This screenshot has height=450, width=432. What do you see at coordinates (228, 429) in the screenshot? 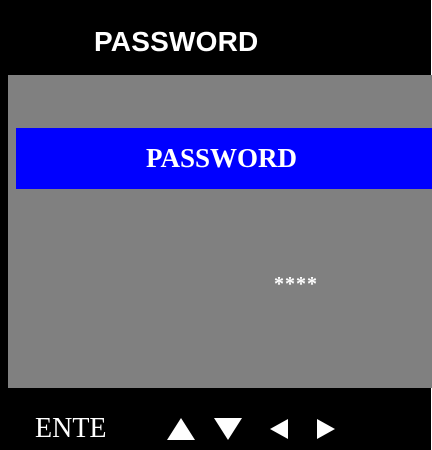
I see `down-arrow-icon` at bounding box center [228, 429].